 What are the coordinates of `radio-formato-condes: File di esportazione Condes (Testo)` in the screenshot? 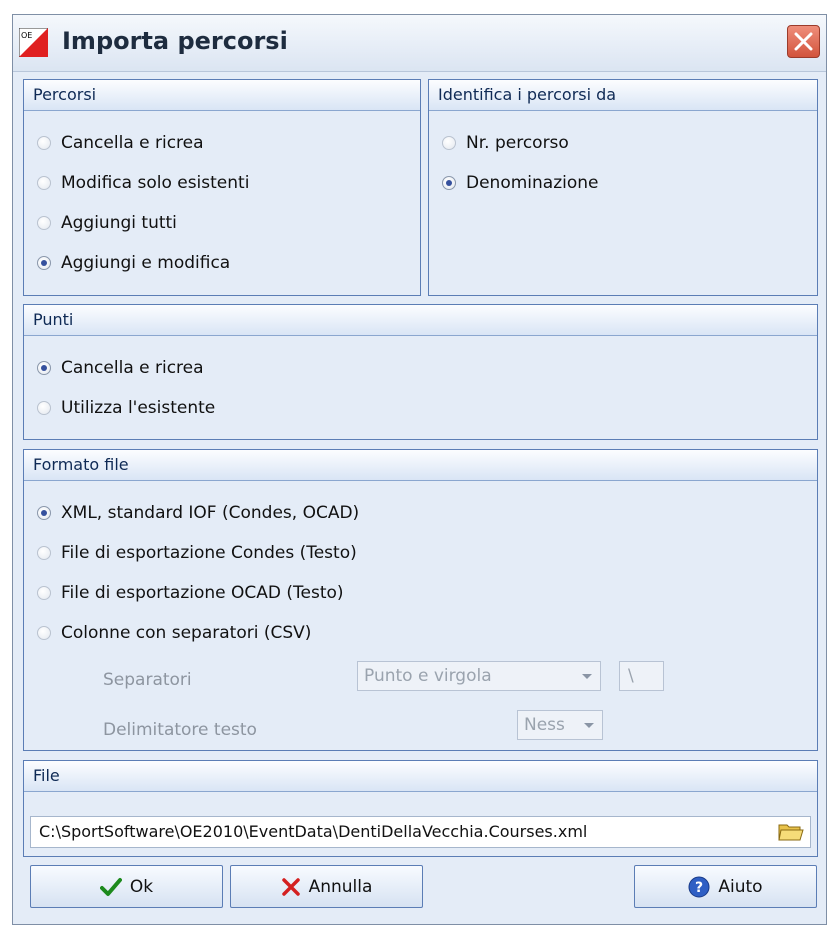 It's located at (197, 553).